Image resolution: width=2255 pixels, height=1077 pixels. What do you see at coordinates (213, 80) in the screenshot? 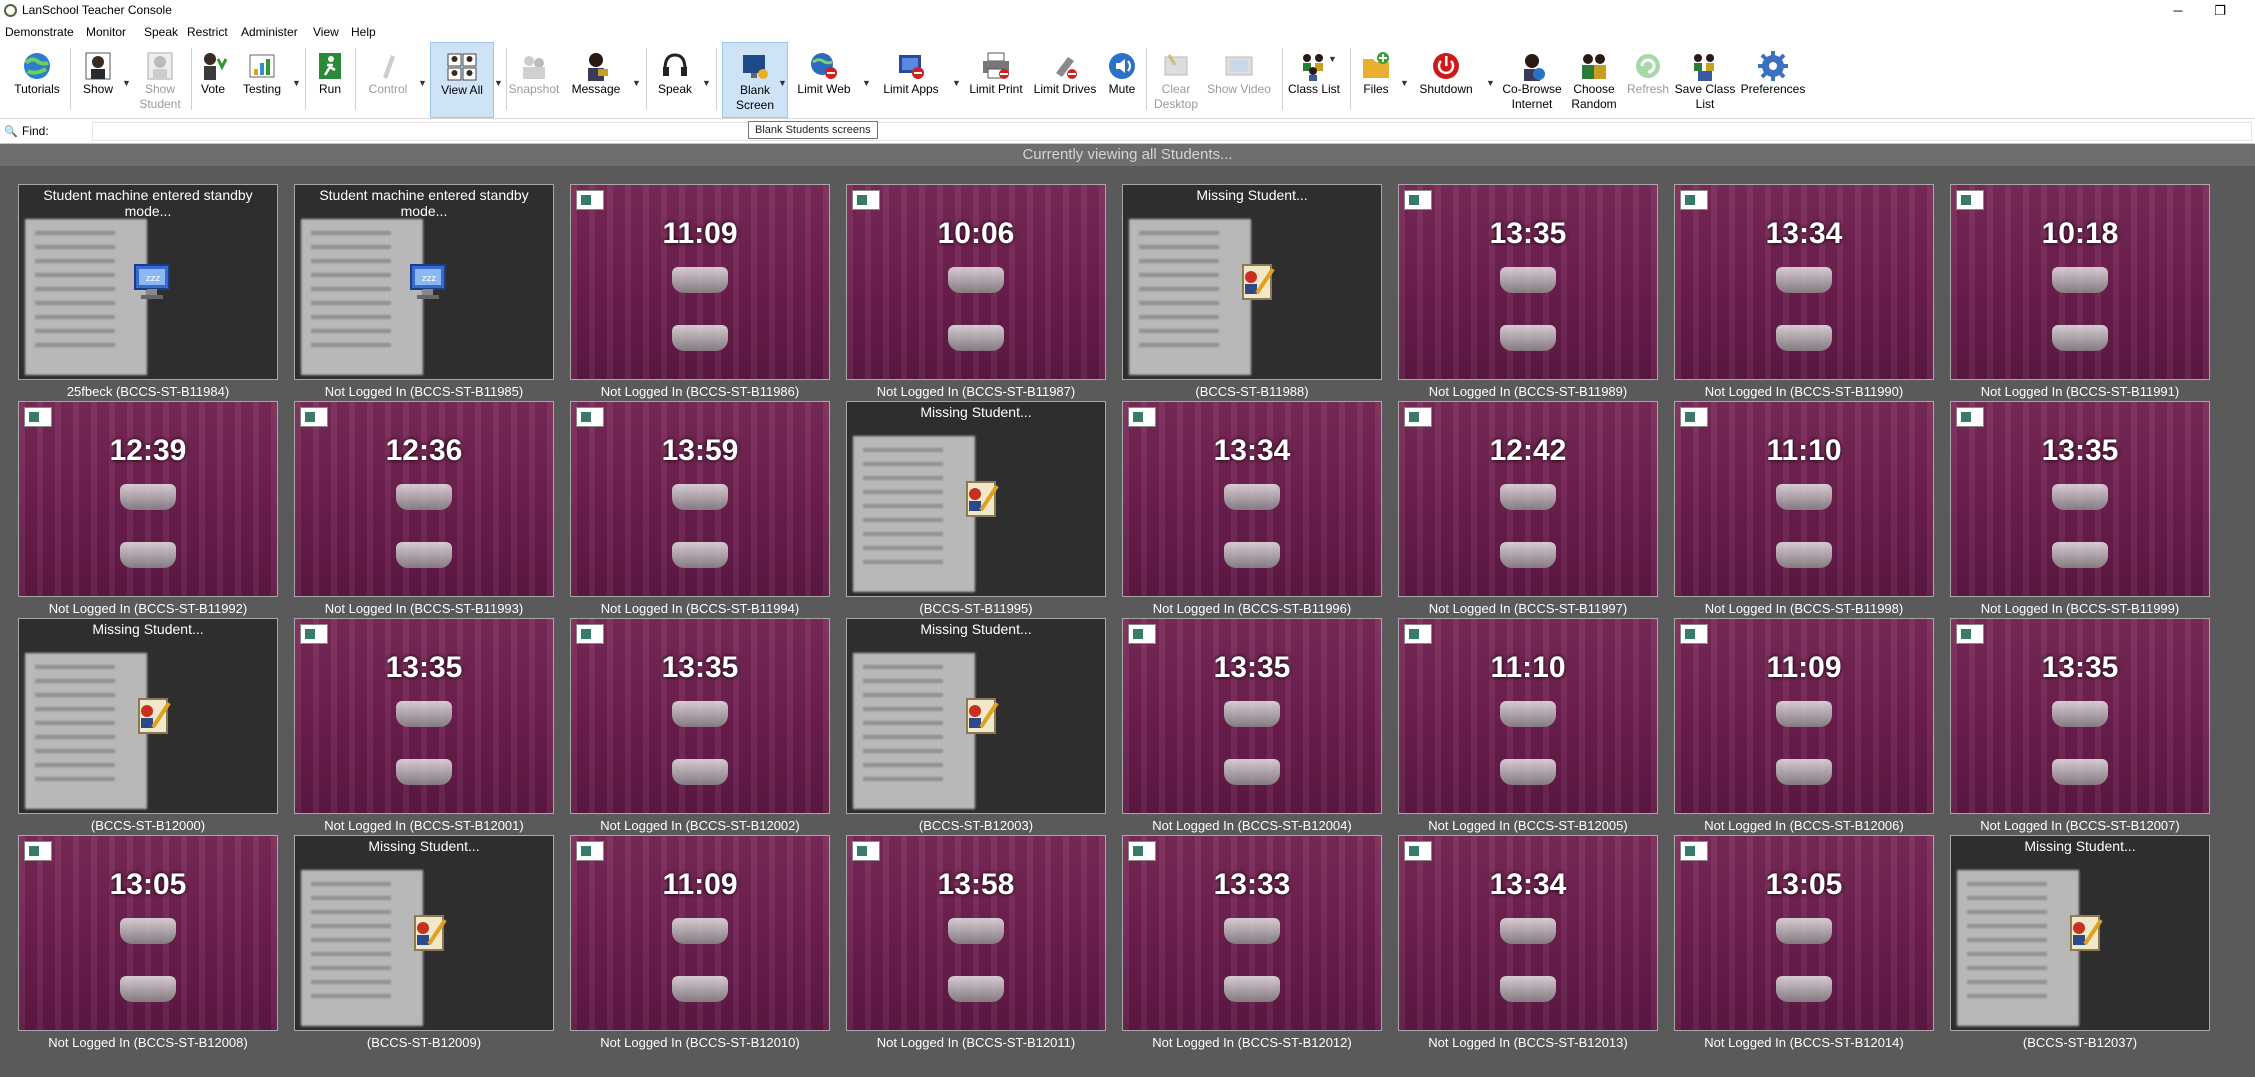
I see `vote-button: Vote` at bounding box center [213, 80].